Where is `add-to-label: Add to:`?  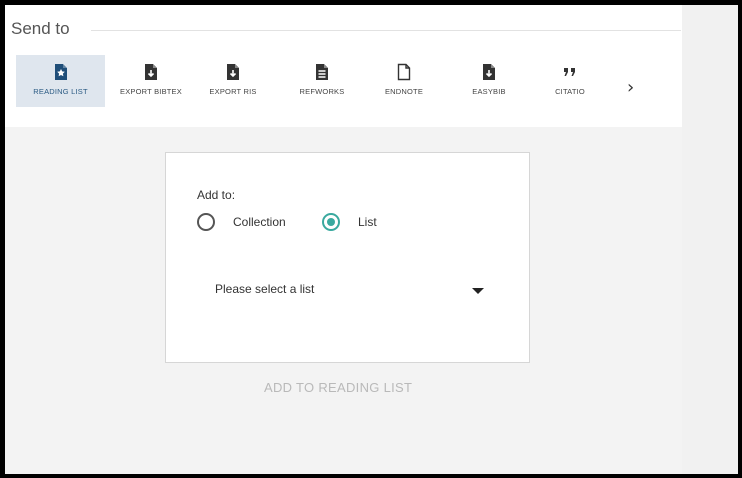 add-to-label: Add to: is located at coordinates (216, 195).